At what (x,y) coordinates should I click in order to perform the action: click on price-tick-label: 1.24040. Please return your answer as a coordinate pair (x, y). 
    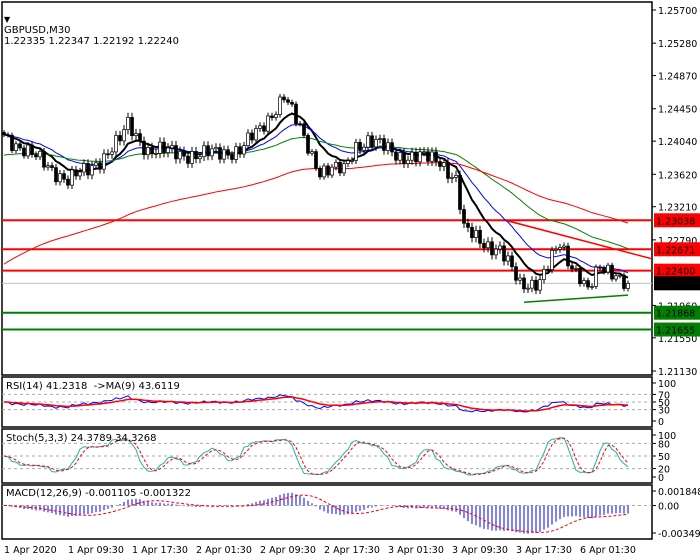
    Looking at the image, I should click on (677, 142).